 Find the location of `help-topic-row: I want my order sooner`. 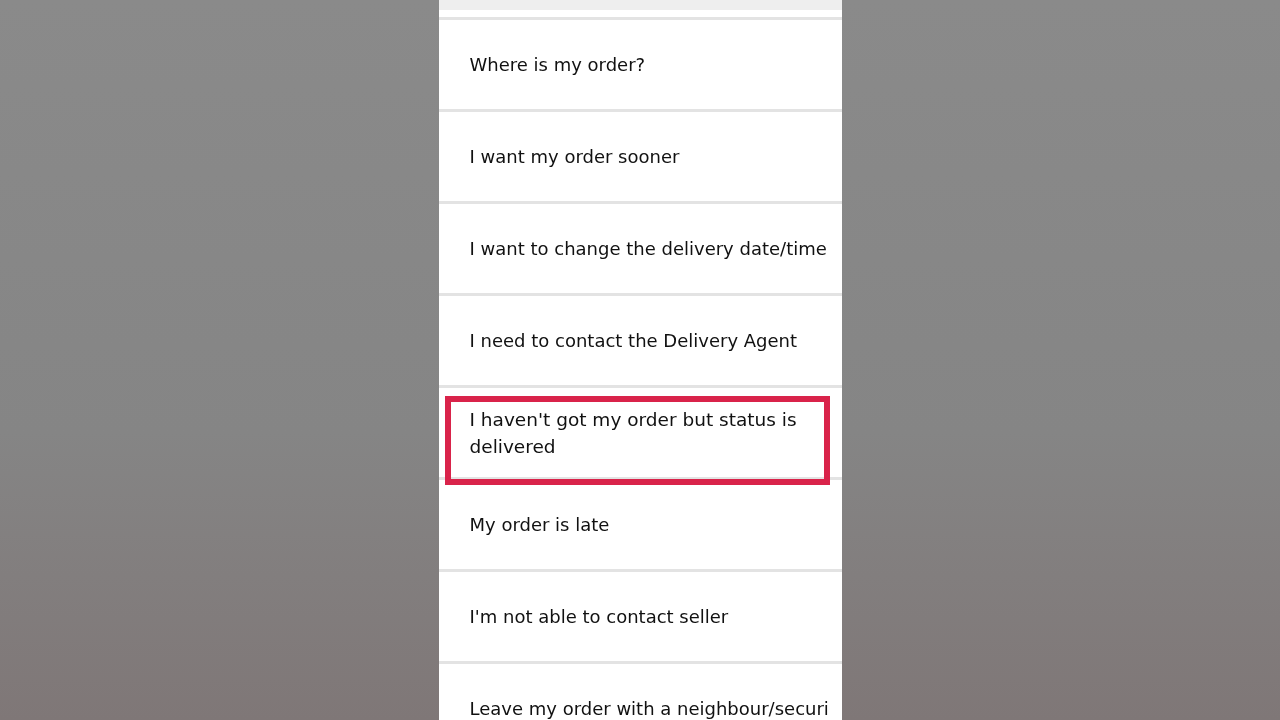

help-topic-row: I want my order sooner is located at coordinates (640, 158).